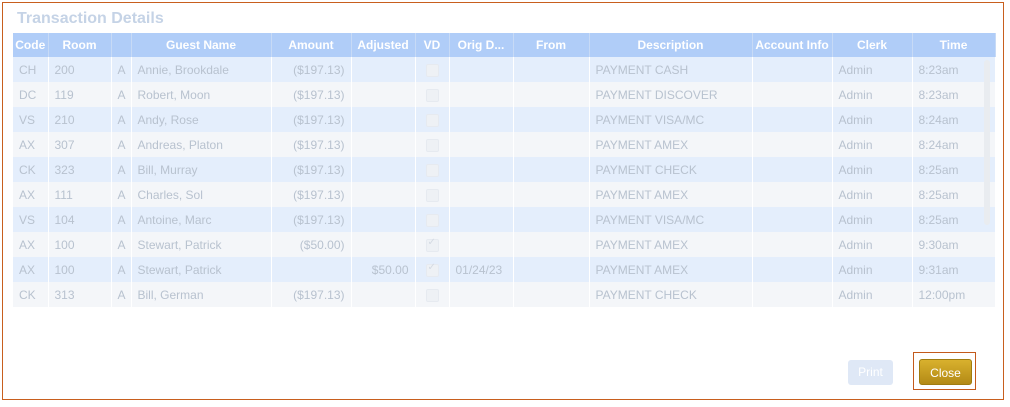 The image size is (1010, 407). Describe the element at coordinates (954, 45) in the screenshot. I see `column-header-time: Time` at that location.